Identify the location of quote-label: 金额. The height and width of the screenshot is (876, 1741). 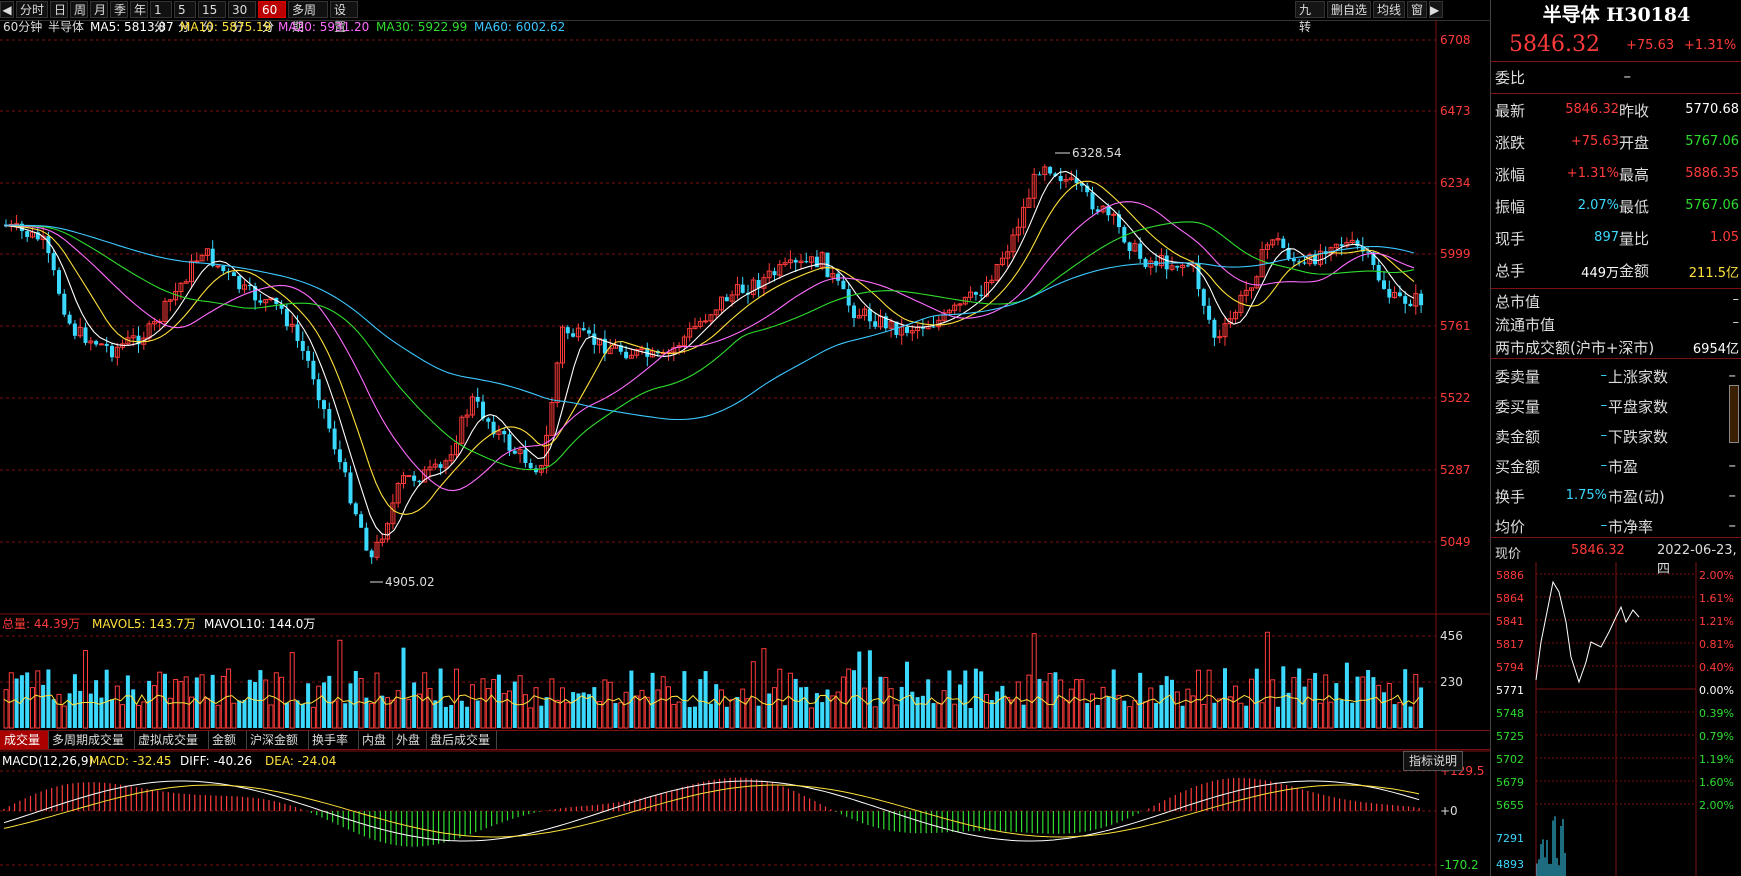
(1634, 271).